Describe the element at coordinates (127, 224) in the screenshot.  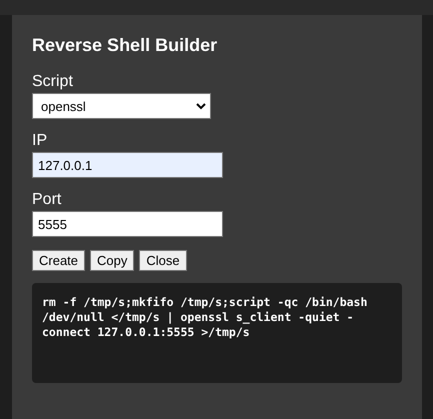
I see `text-input: 5555` at that location.